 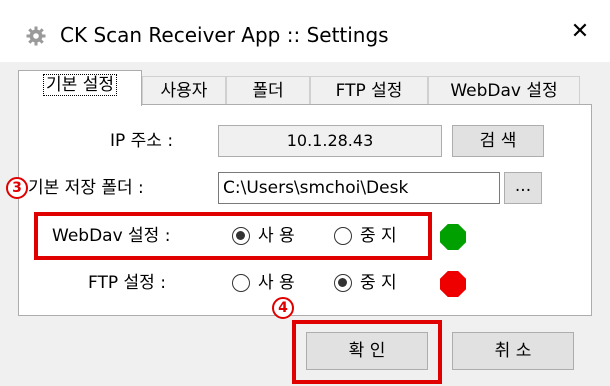 What do you see at coordinates (367, 351) in the screenshot?
I see `ok-button: 확 인` at bounding box center [367, 351].